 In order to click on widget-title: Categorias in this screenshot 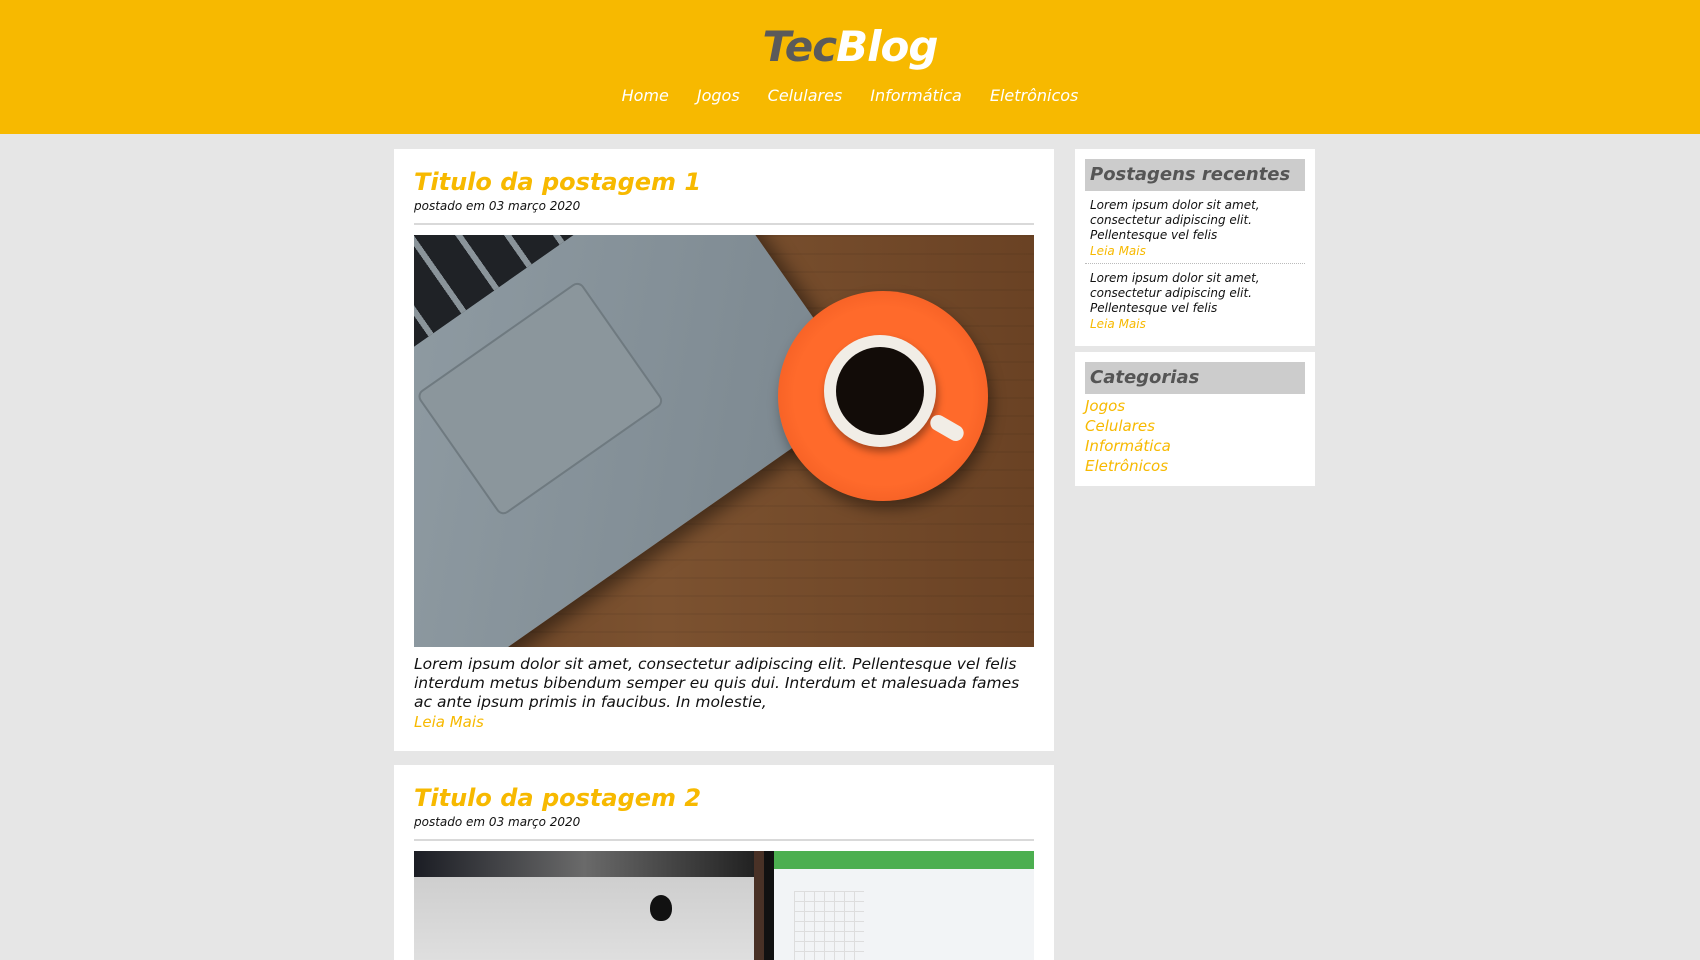, I will do `click(1195, 378)`.